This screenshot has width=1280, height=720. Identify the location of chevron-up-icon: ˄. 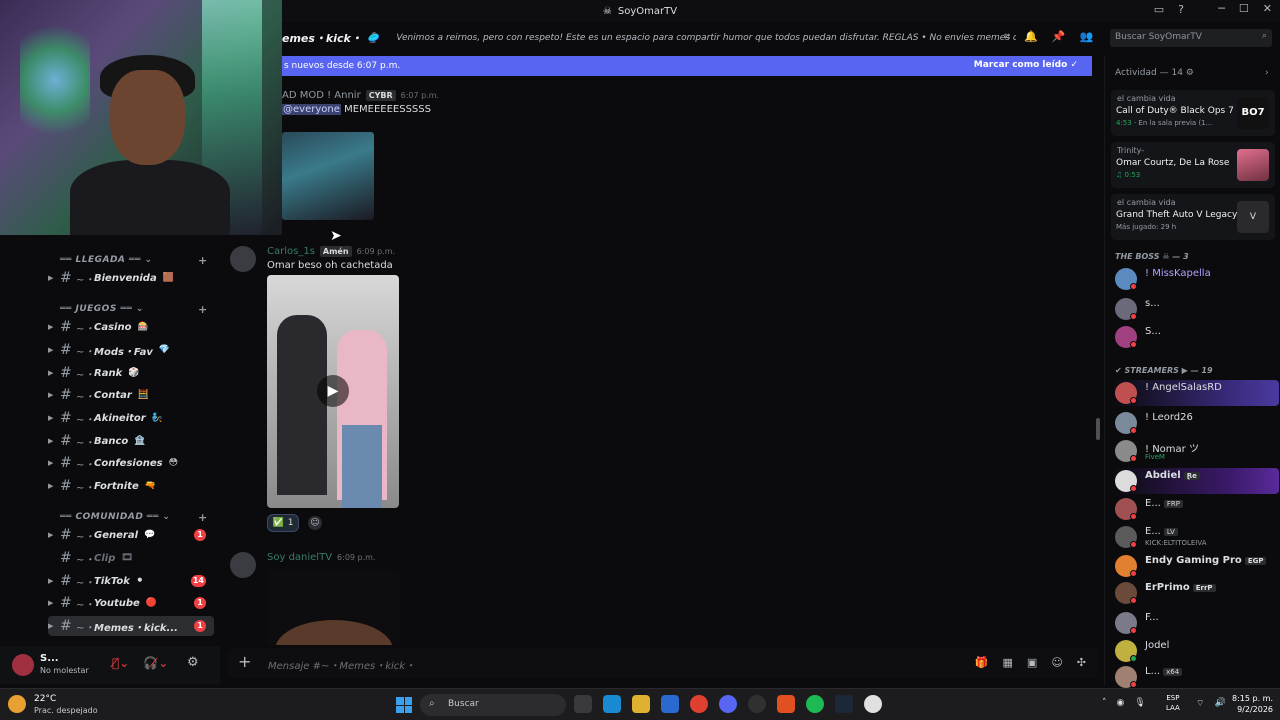
(1104, 703).